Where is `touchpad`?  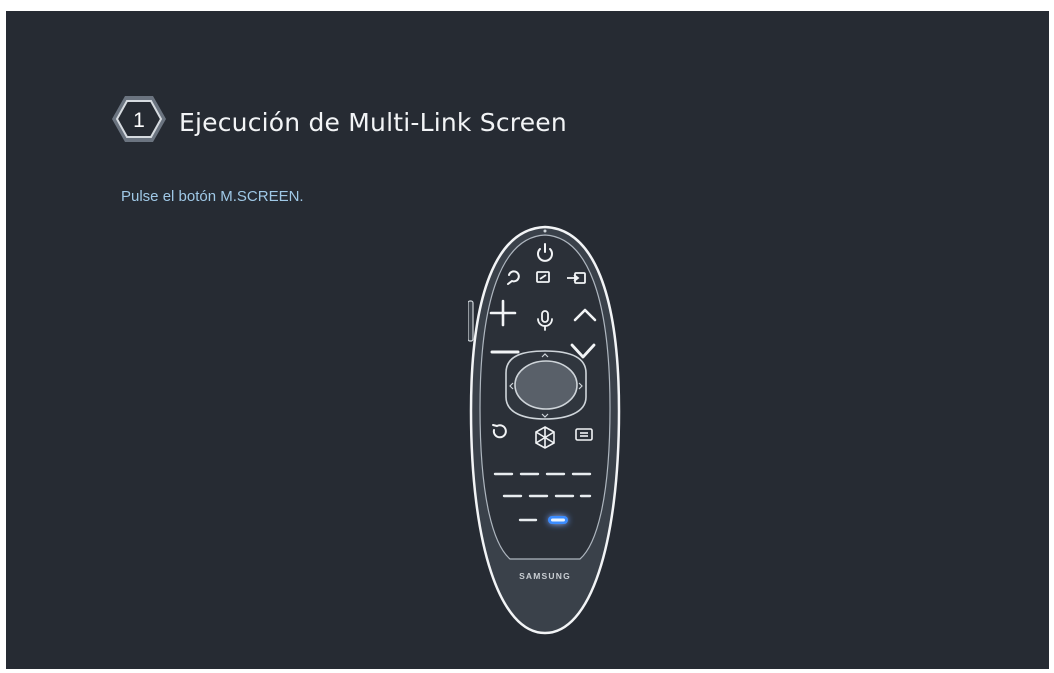
touchpad is located at coordinates (546, 385).